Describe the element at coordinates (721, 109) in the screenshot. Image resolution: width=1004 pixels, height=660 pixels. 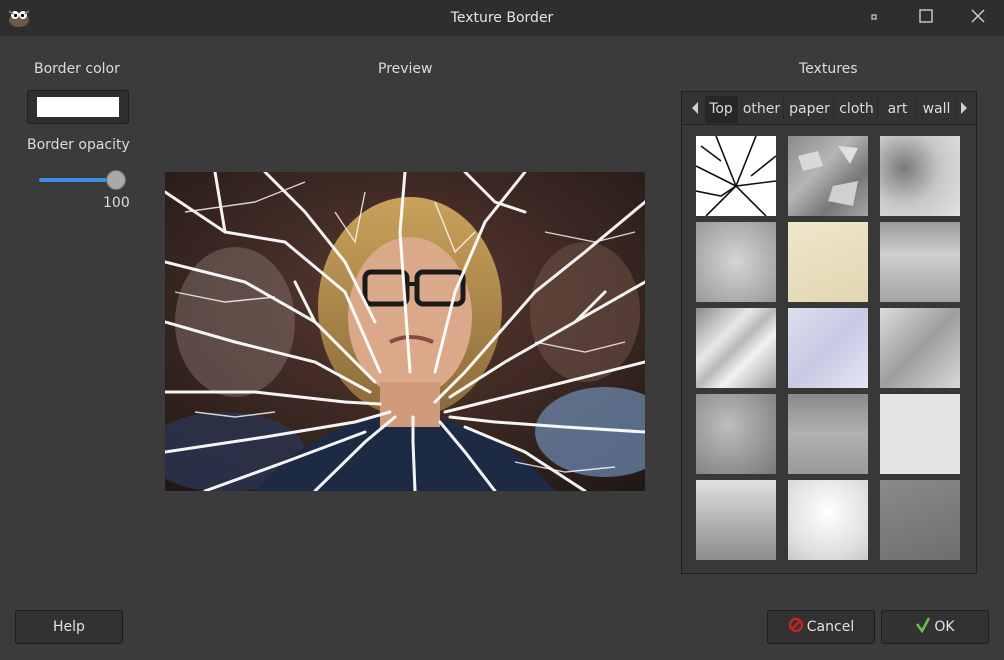
I see `tab-top: Top` at that location.